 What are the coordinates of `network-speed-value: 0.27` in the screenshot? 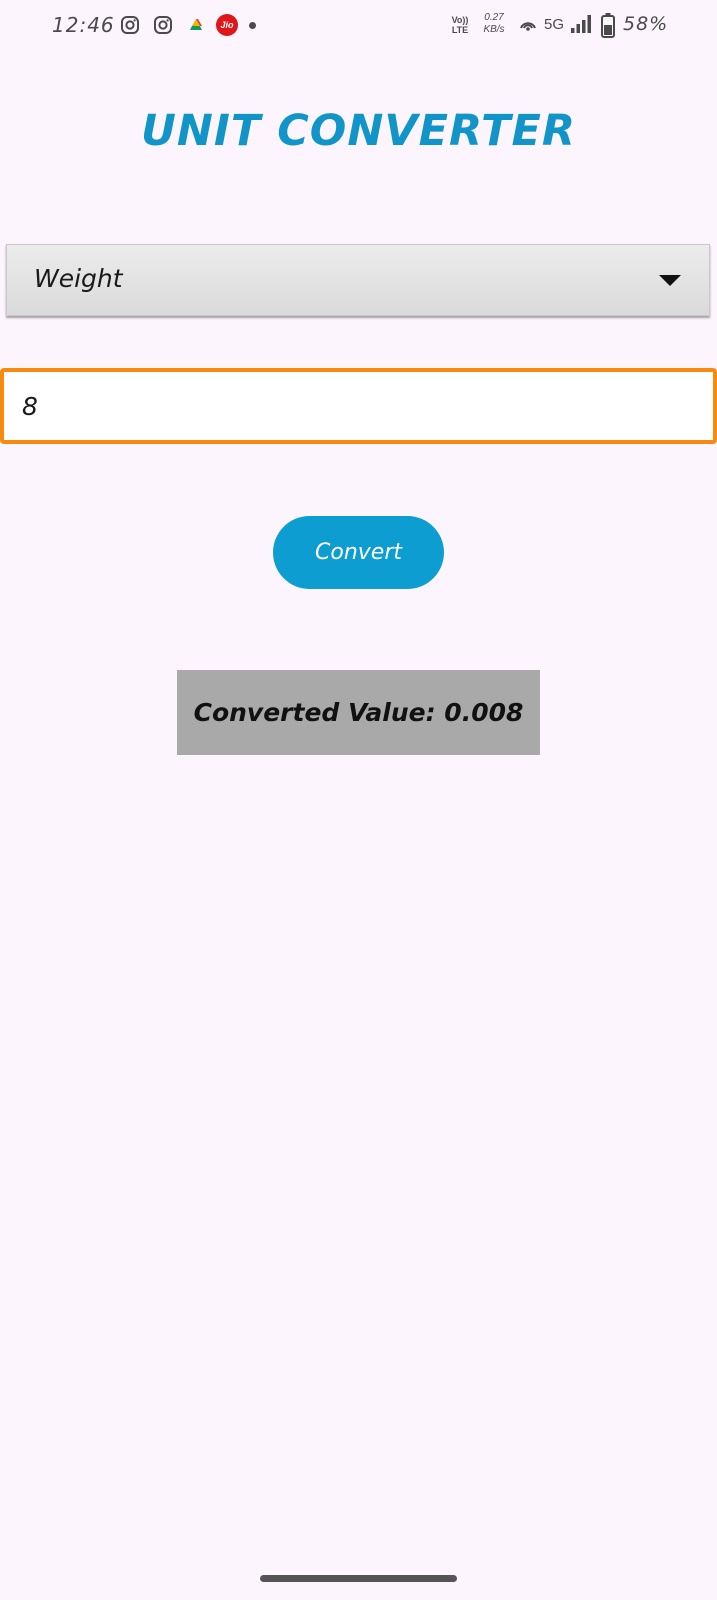 It's located at (494, 17).